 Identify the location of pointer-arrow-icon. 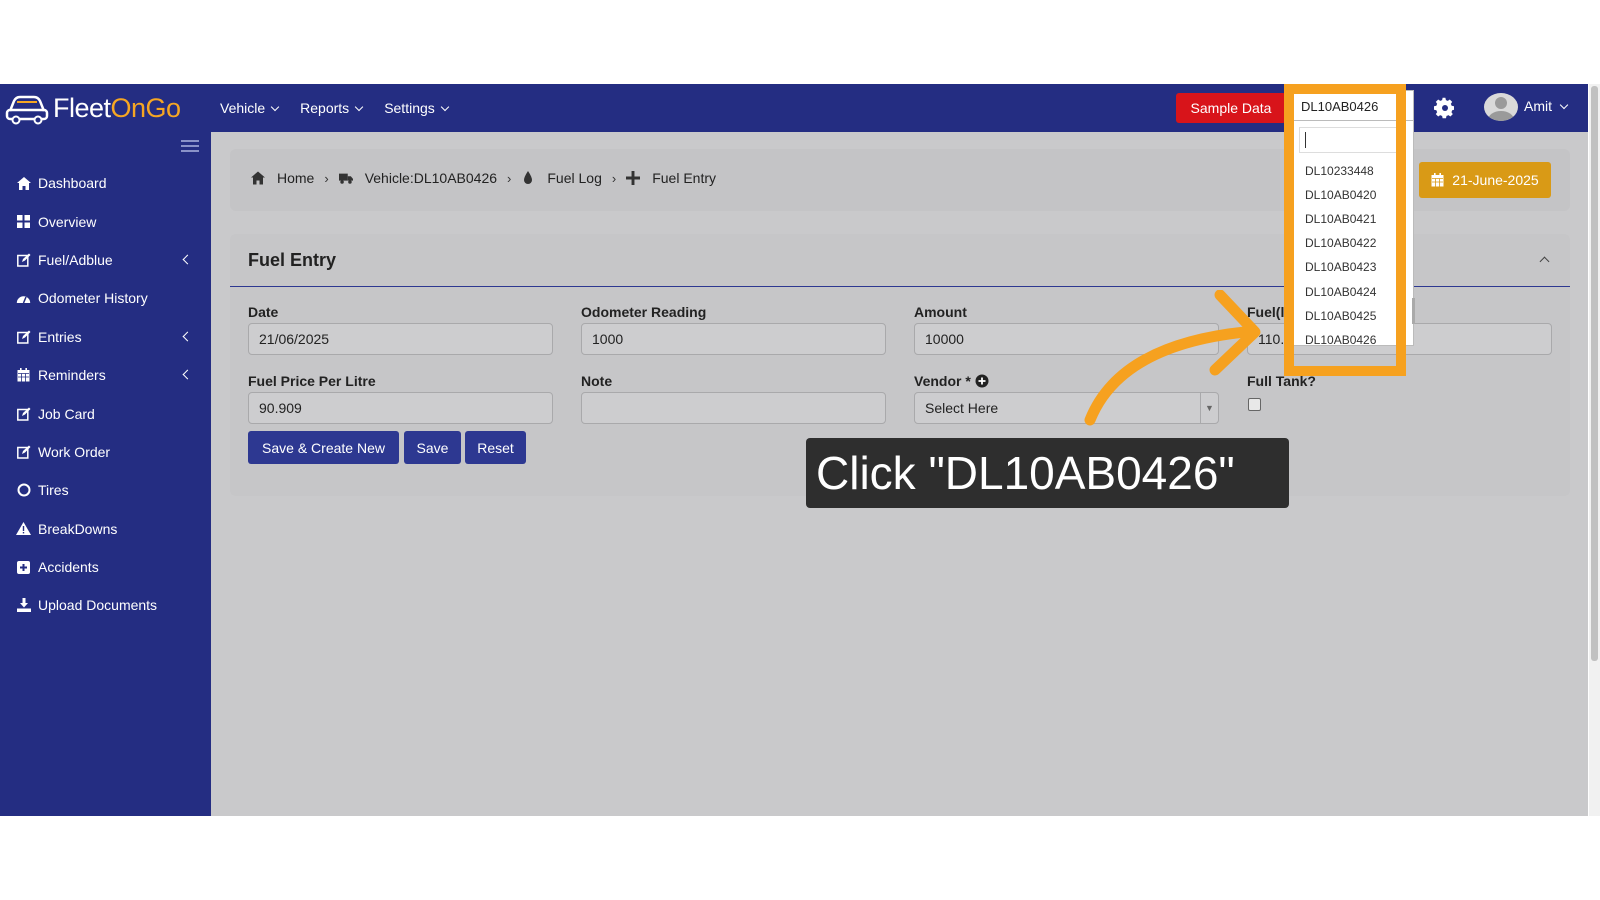
(1172, 358).